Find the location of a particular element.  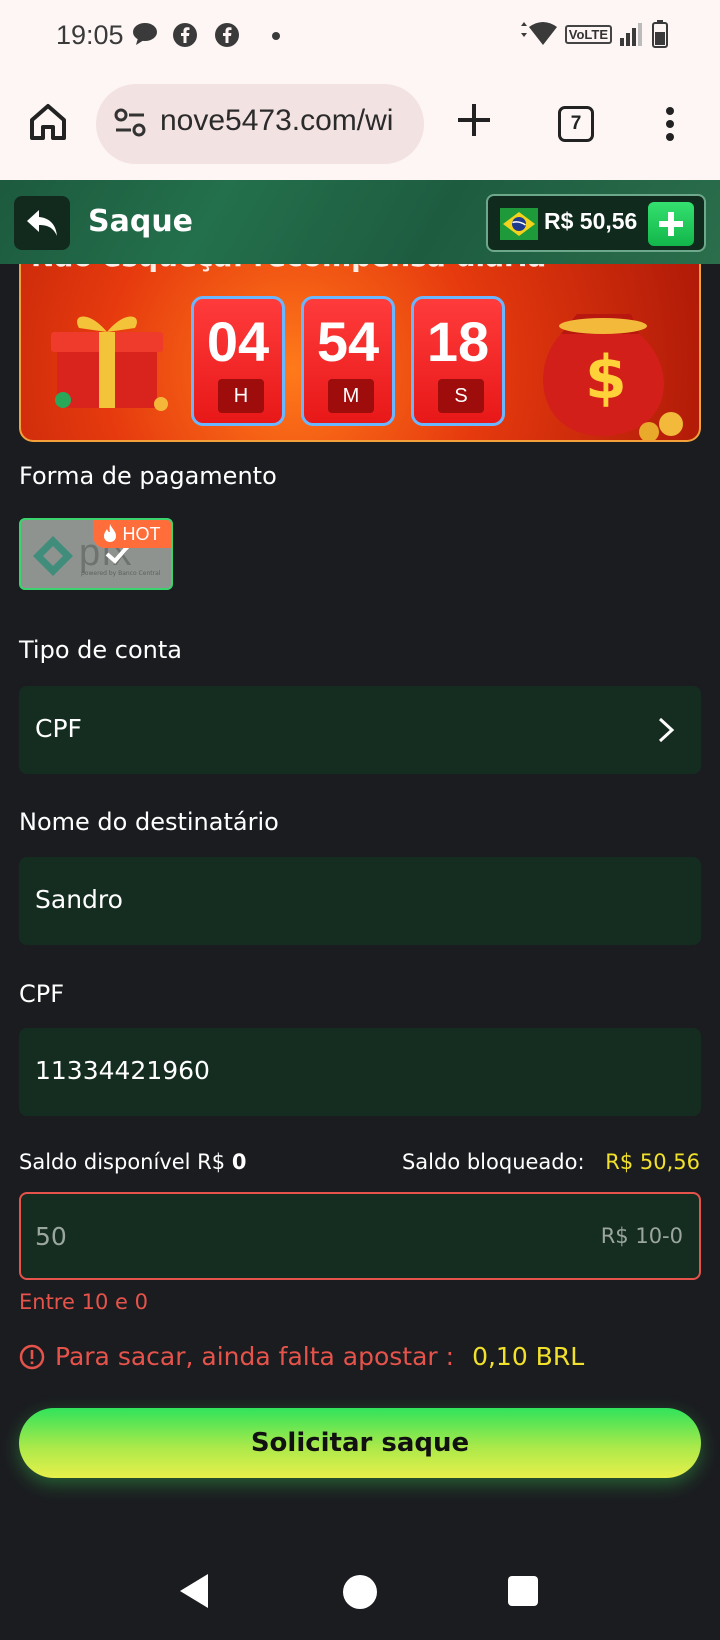

chat-icon is located at coordinates (145, 34).